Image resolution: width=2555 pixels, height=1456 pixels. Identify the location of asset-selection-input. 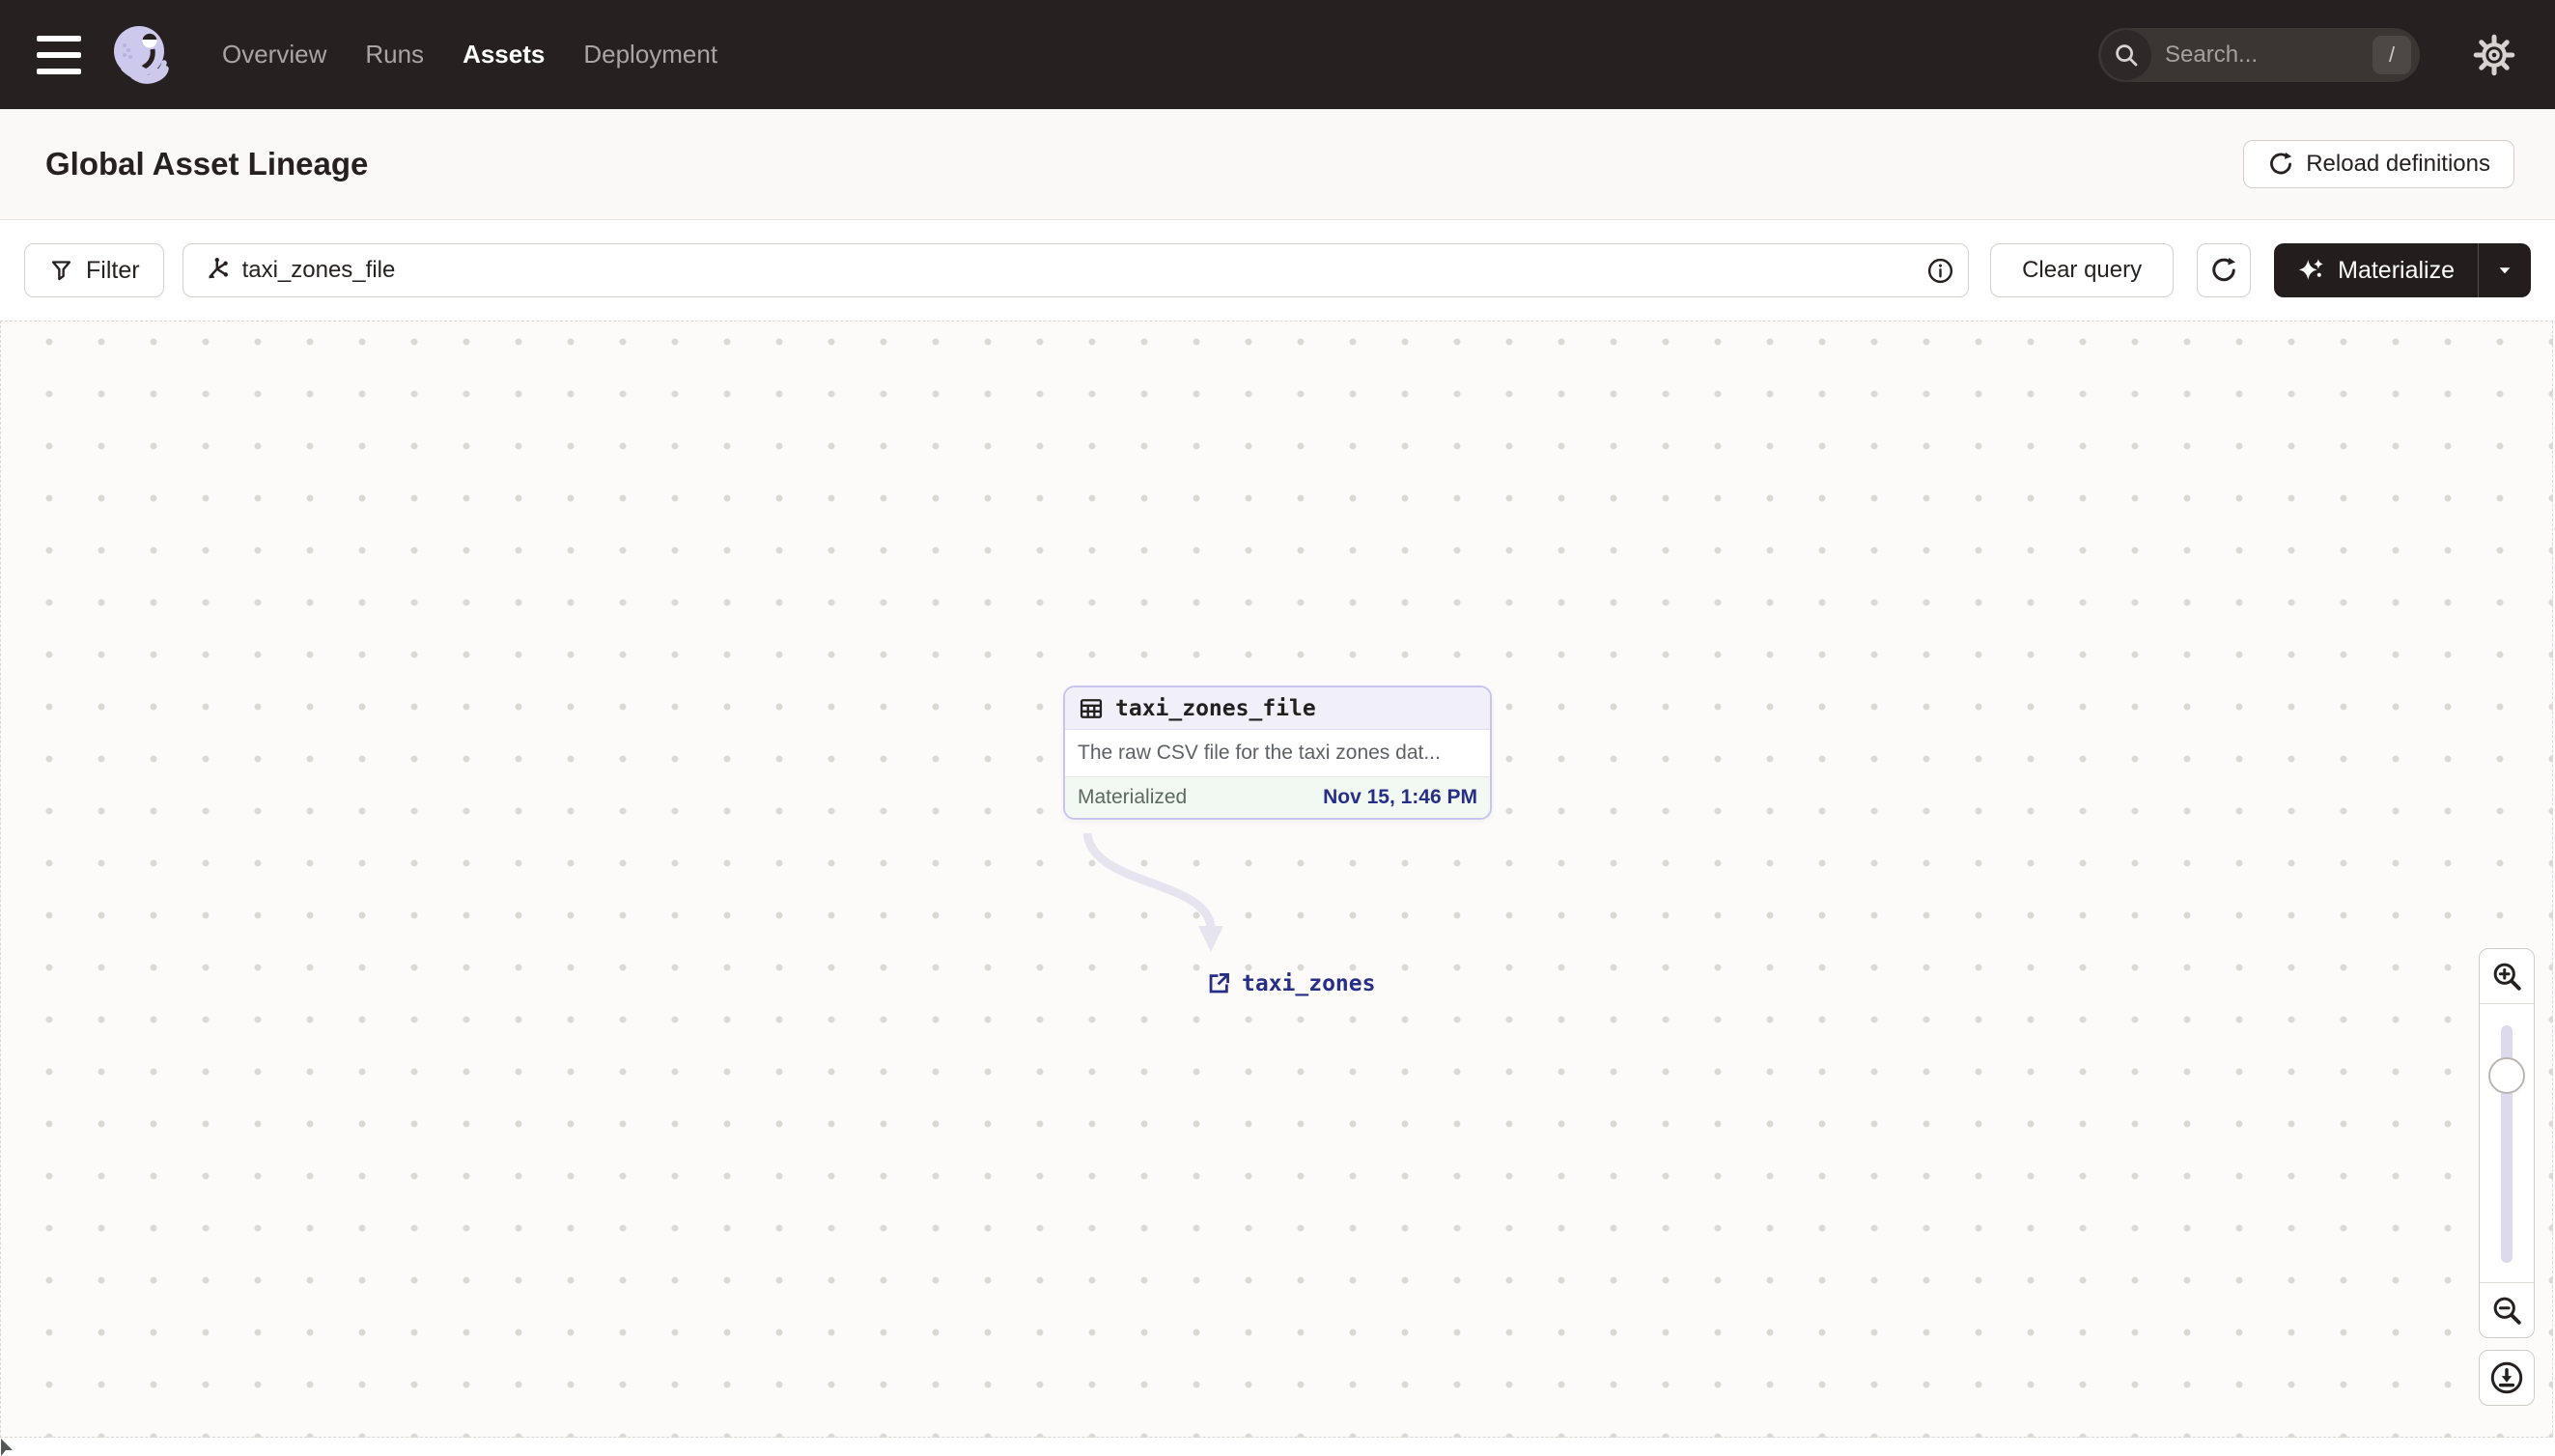
(1076, 270).